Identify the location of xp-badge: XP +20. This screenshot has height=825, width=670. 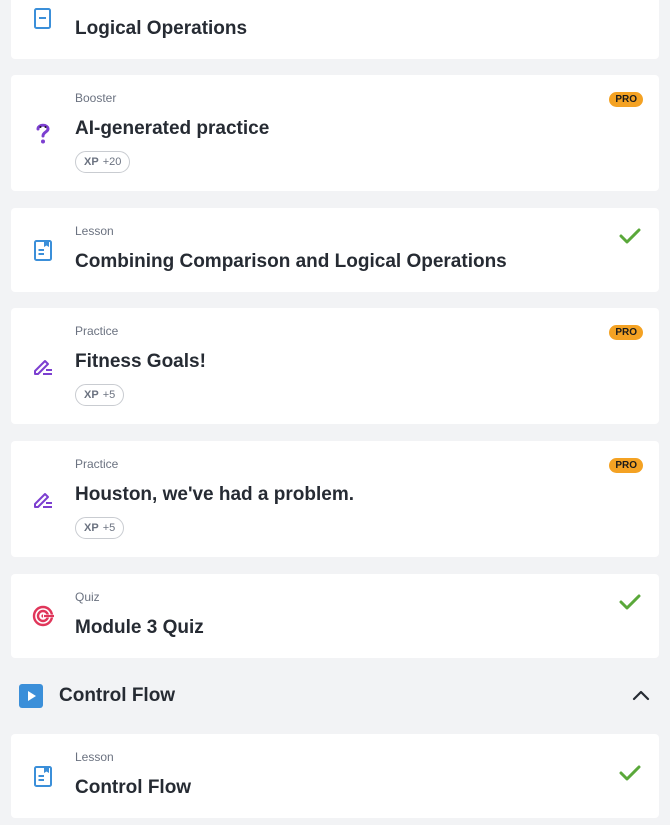
(103, 162).